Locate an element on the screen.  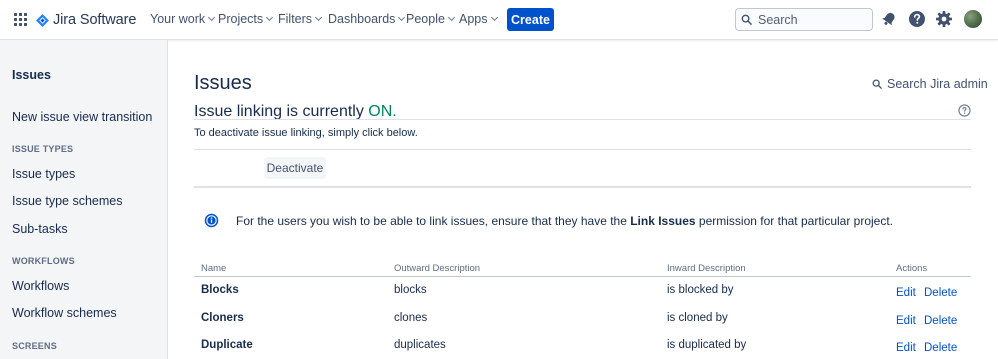
outward-description: duplicates is located at coordinates (420, 345).